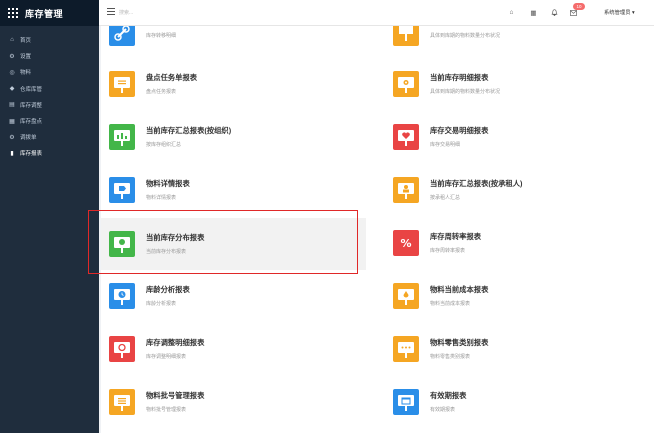 This screenshot has height=433, width=654. I want to click on report-title: 物料详情报表, so click(168, 183).